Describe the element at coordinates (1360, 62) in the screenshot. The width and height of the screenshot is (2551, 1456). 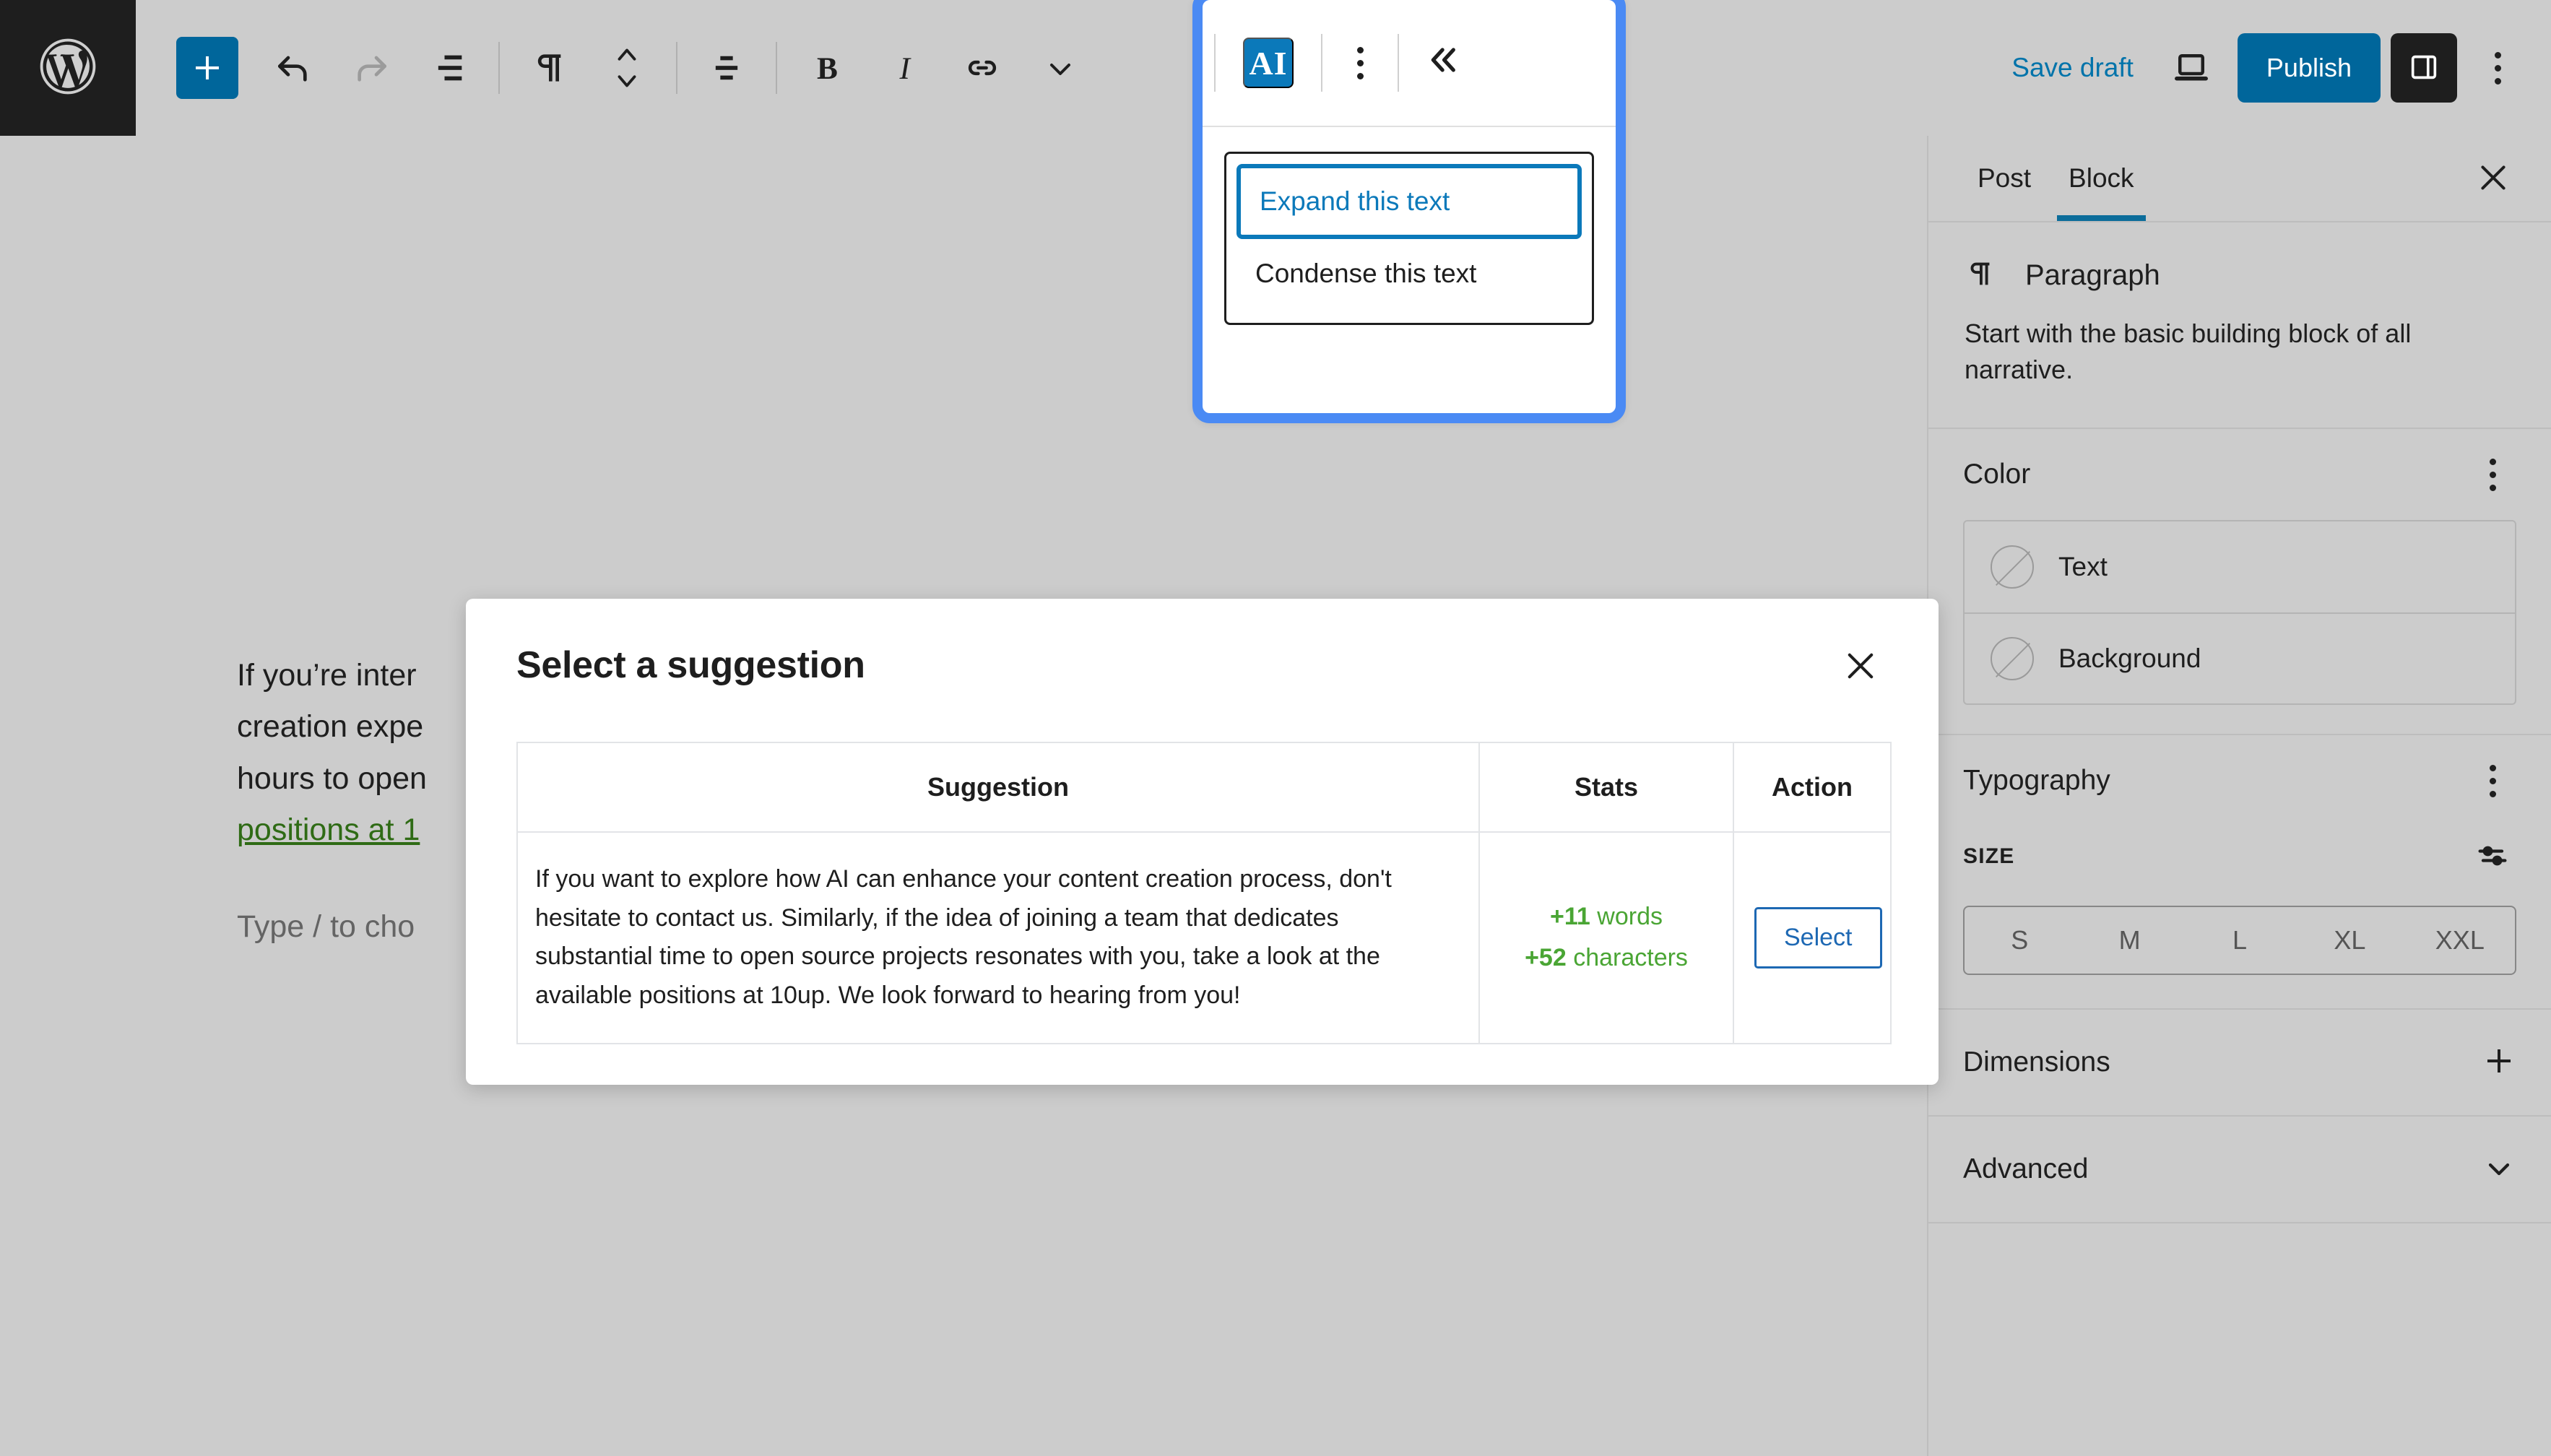
I see `ai-options-button` at that location.